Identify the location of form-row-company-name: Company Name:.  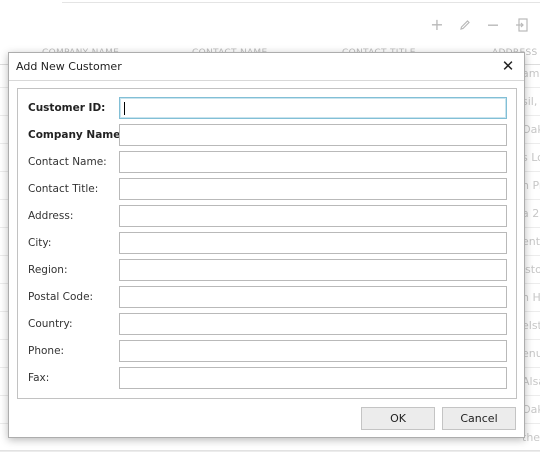
(267, 135).